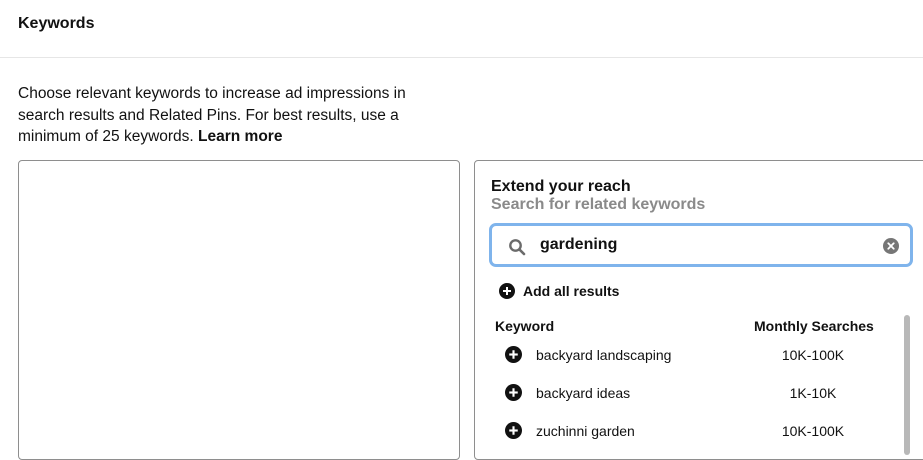 This screenshot has width=923, height=460. I want to click on keyword-text: zuchinni garden, so click(585, 431).